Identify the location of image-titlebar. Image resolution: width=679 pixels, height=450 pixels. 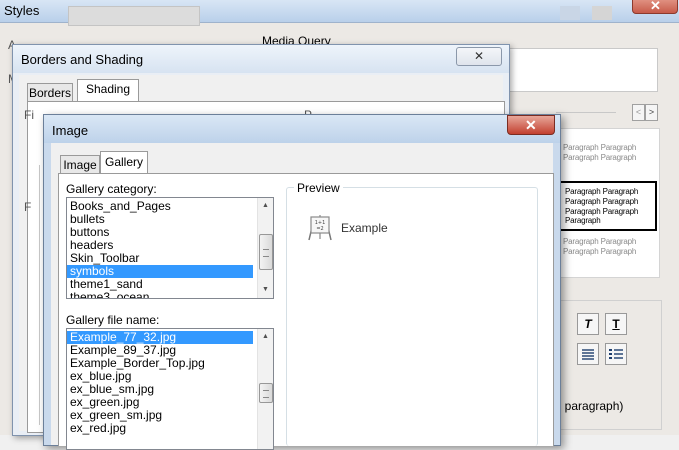
(302, 129).